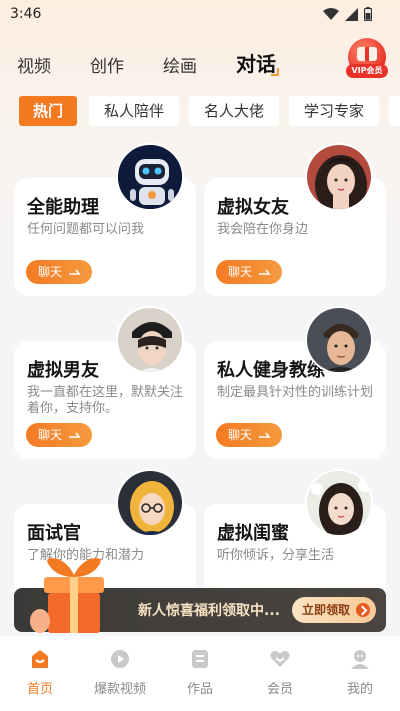 The image size is (400, 711). Describe the element at coordinates (280, 658) in the screenshot. I see `heart-icon` at that location.